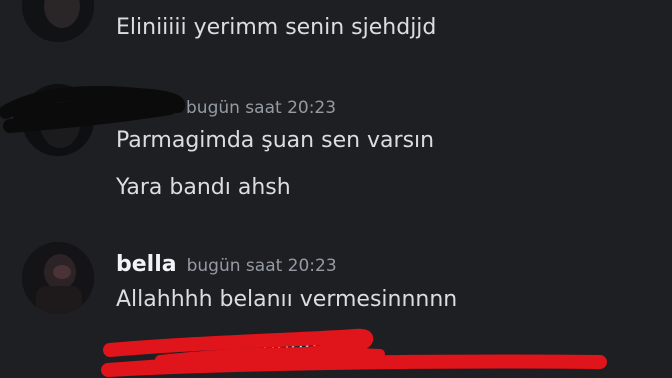 The height and width of the screenshot is (378, 672). Describe the element at coordinates (203, 187) in the screenshot. I see `message-text: Yara bandı ahsh` at that location.